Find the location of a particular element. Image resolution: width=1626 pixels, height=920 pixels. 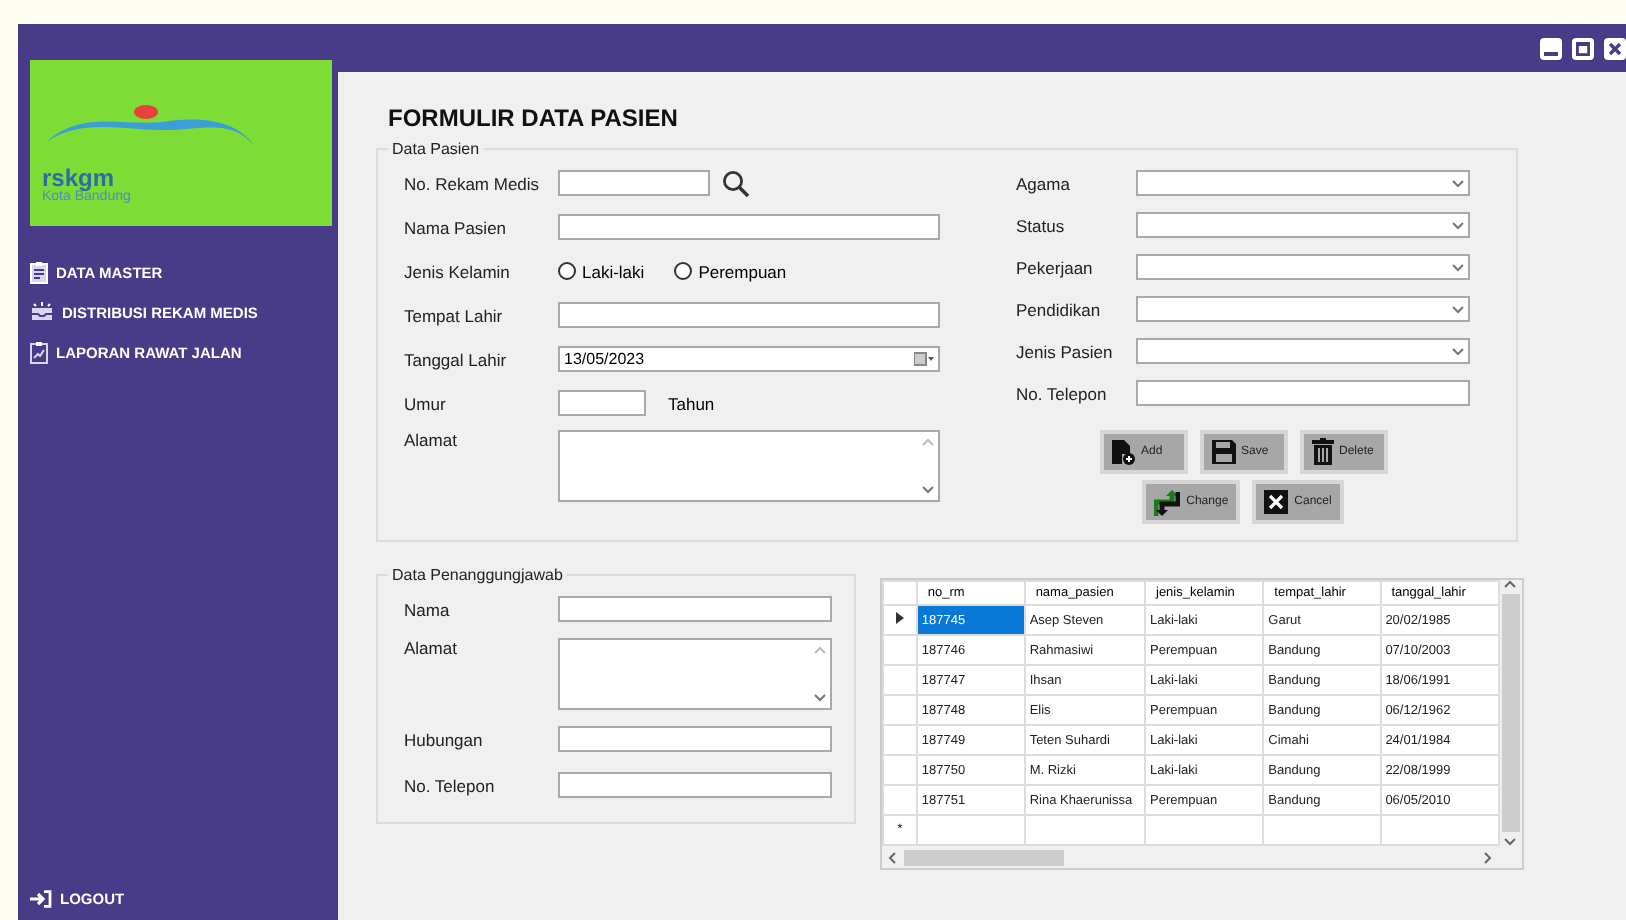

field-label: Hubungan is located at coordinates (444, 739).